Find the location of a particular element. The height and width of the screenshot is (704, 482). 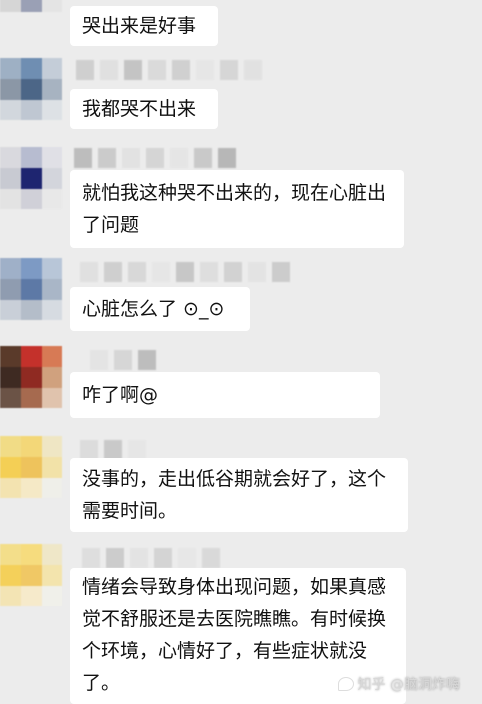

message-bubble: 哭出来是好事 is located at coordinates (144, 26).